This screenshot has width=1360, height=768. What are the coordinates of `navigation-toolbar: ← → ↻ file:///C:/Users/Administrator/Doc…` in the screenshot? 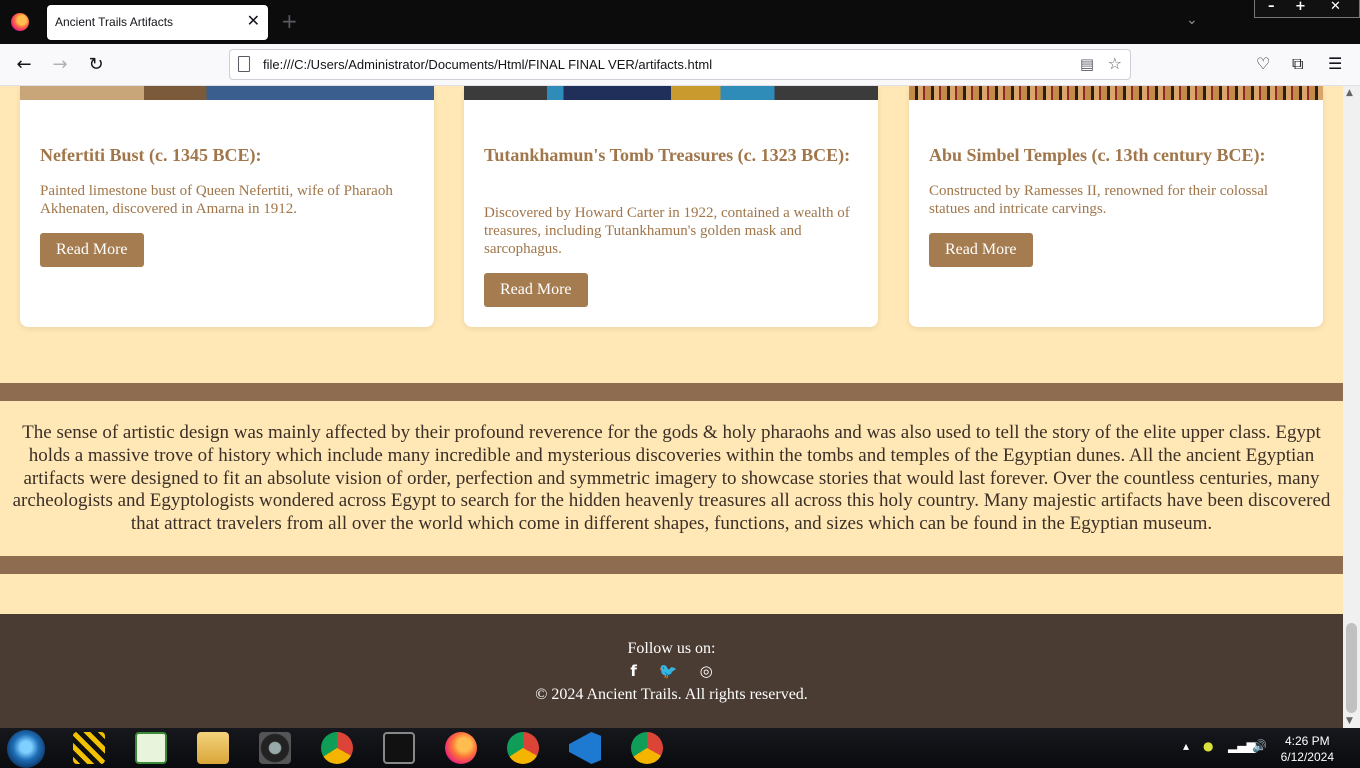 It's located at (680, 65).